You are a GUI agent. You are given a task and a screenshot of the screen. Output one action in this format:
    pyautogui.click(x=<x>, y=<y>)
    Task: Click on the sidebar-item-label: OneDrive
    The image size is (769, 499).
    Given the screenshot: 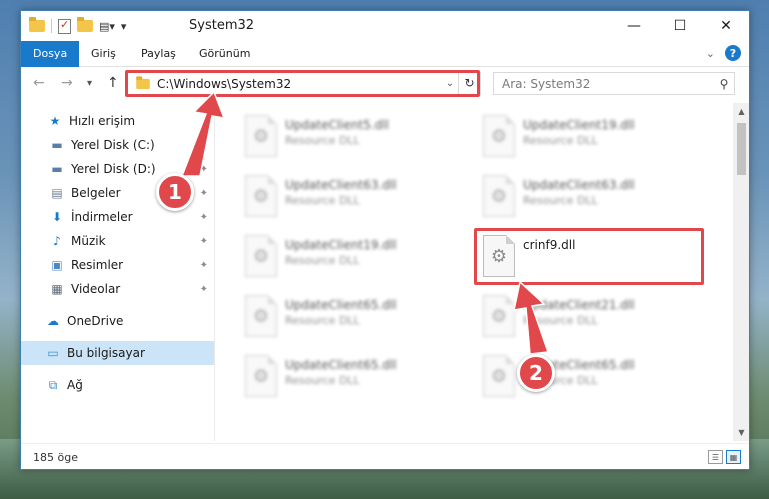 What is the action you would take?
    pyautogui.click(x=95, y=321)
    